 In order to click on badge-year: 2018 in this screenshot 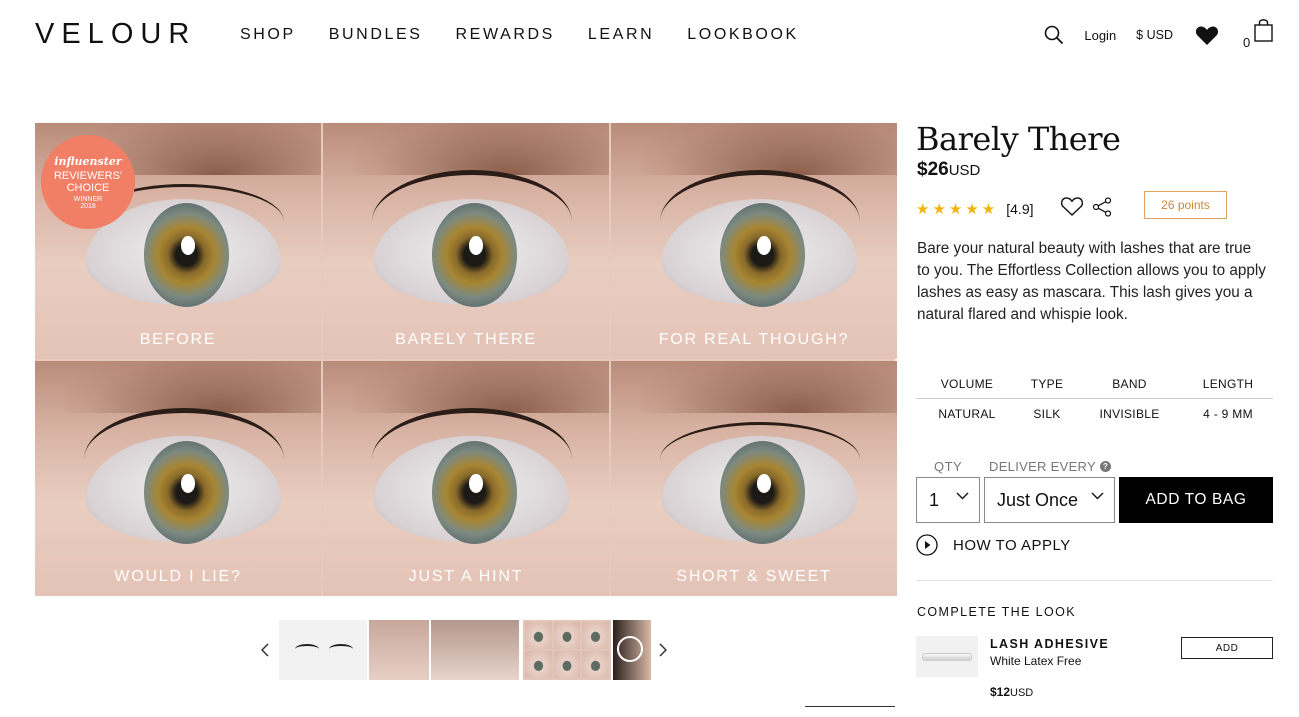, I will do `click(88, 206)`.